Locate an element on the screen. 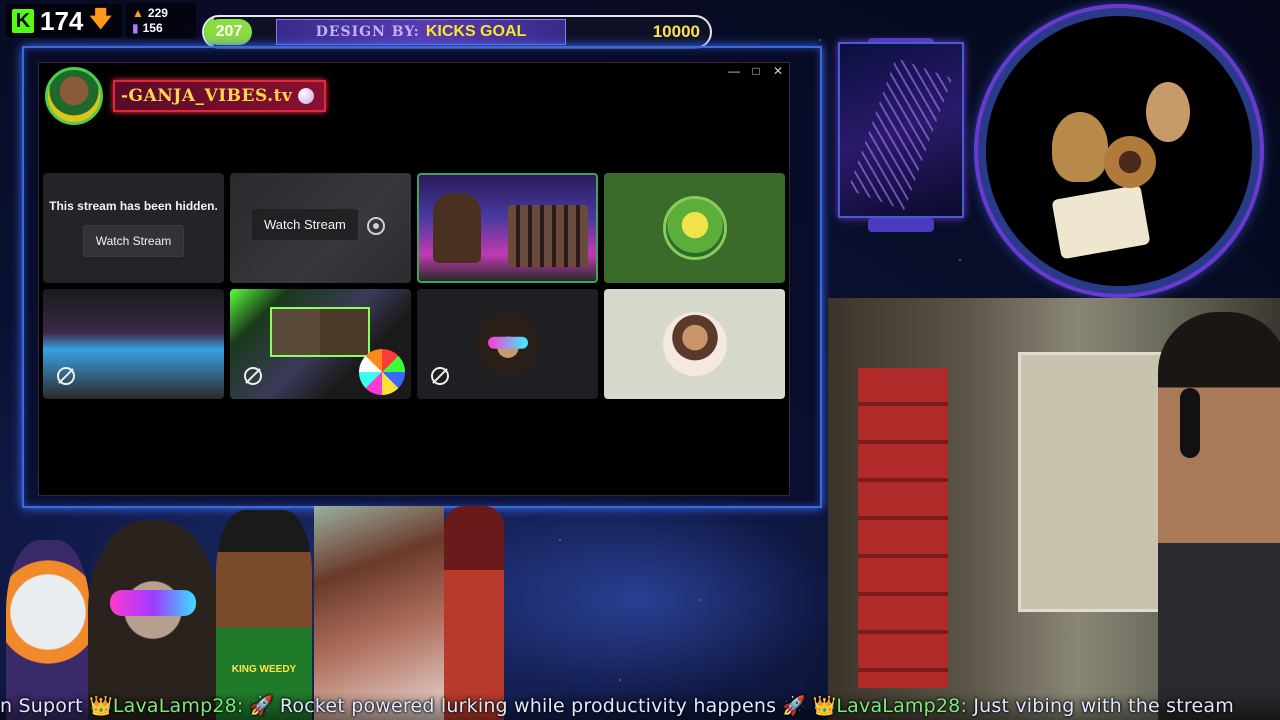 The image size is (1280, 720). participant-tile-pepe is located at coordinates (694, 228).